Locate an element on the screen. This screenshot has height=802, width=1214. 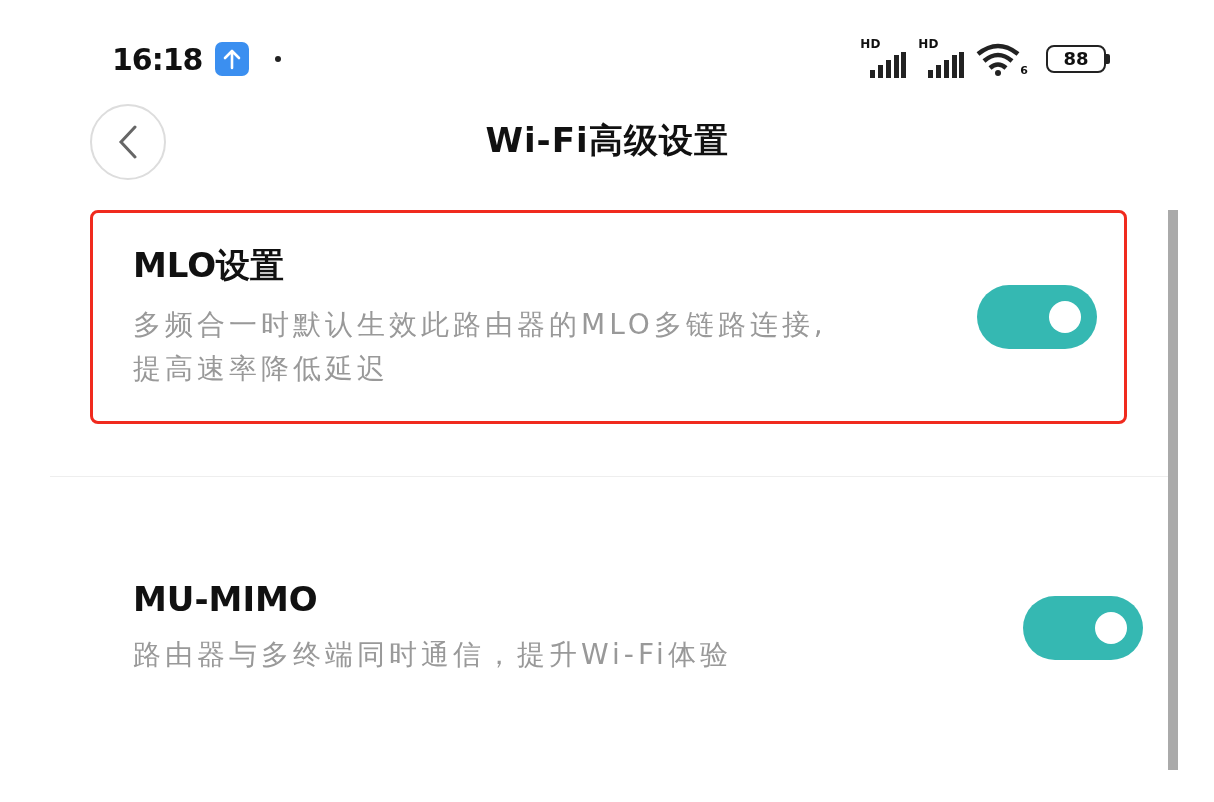
chevron-left-icon is located at coordinates (128, 142).